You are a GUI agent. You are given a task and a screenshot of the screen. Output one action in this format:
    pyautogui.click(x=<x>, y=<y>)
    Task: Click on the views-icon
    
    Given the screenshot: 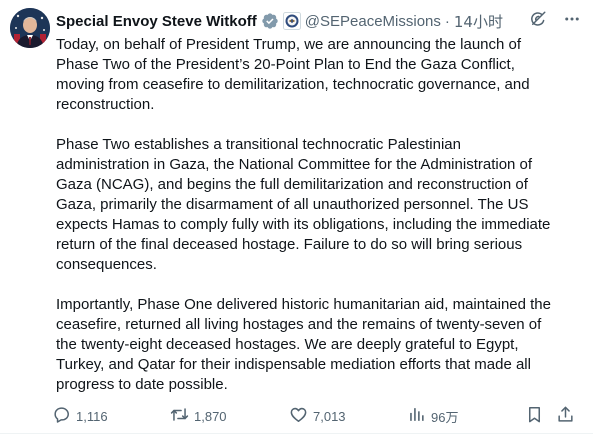 What is the action you would take?
    pyautogui.click(x=416, y=416)
    